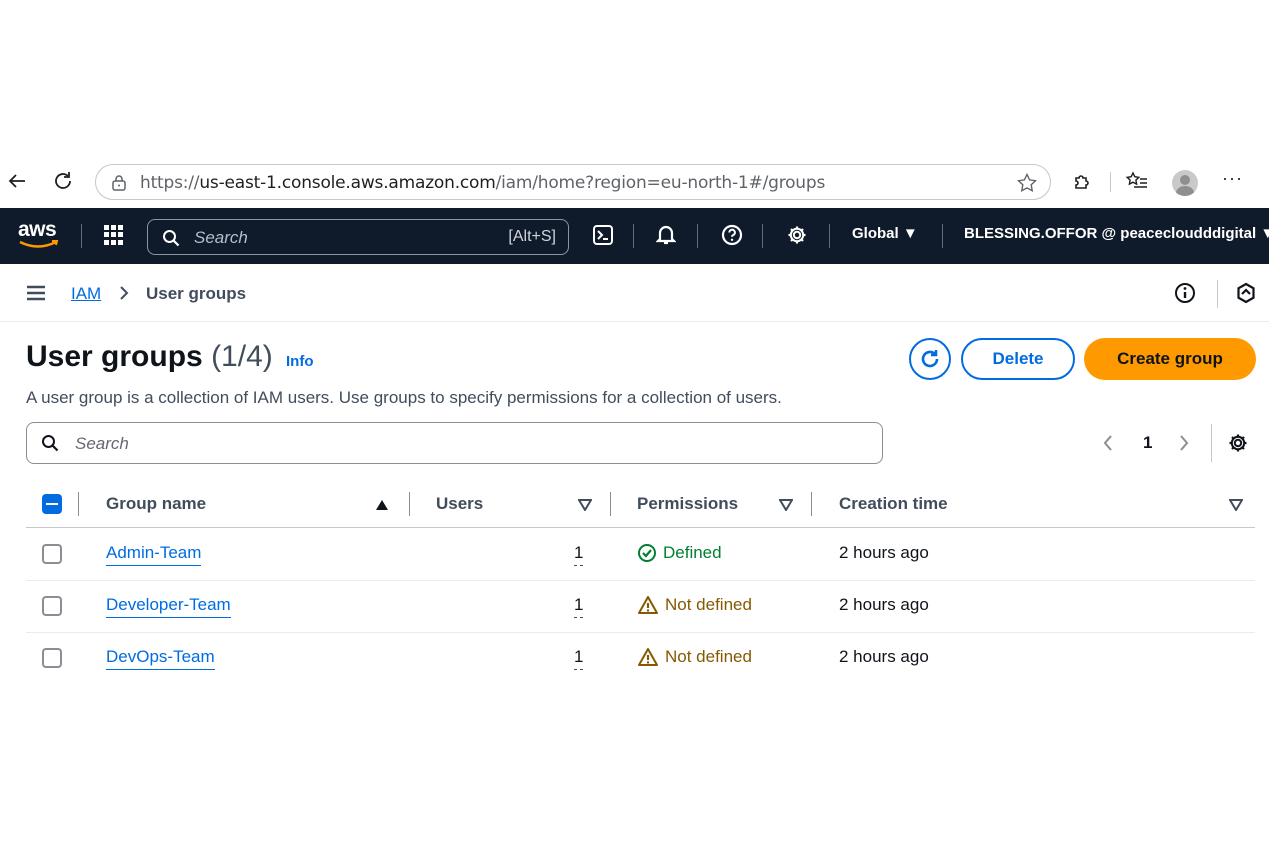 The image size is (1269, 843). I want to click on url-path: /iam/home?region=eu-north-1#/groups, so click(660, 183).